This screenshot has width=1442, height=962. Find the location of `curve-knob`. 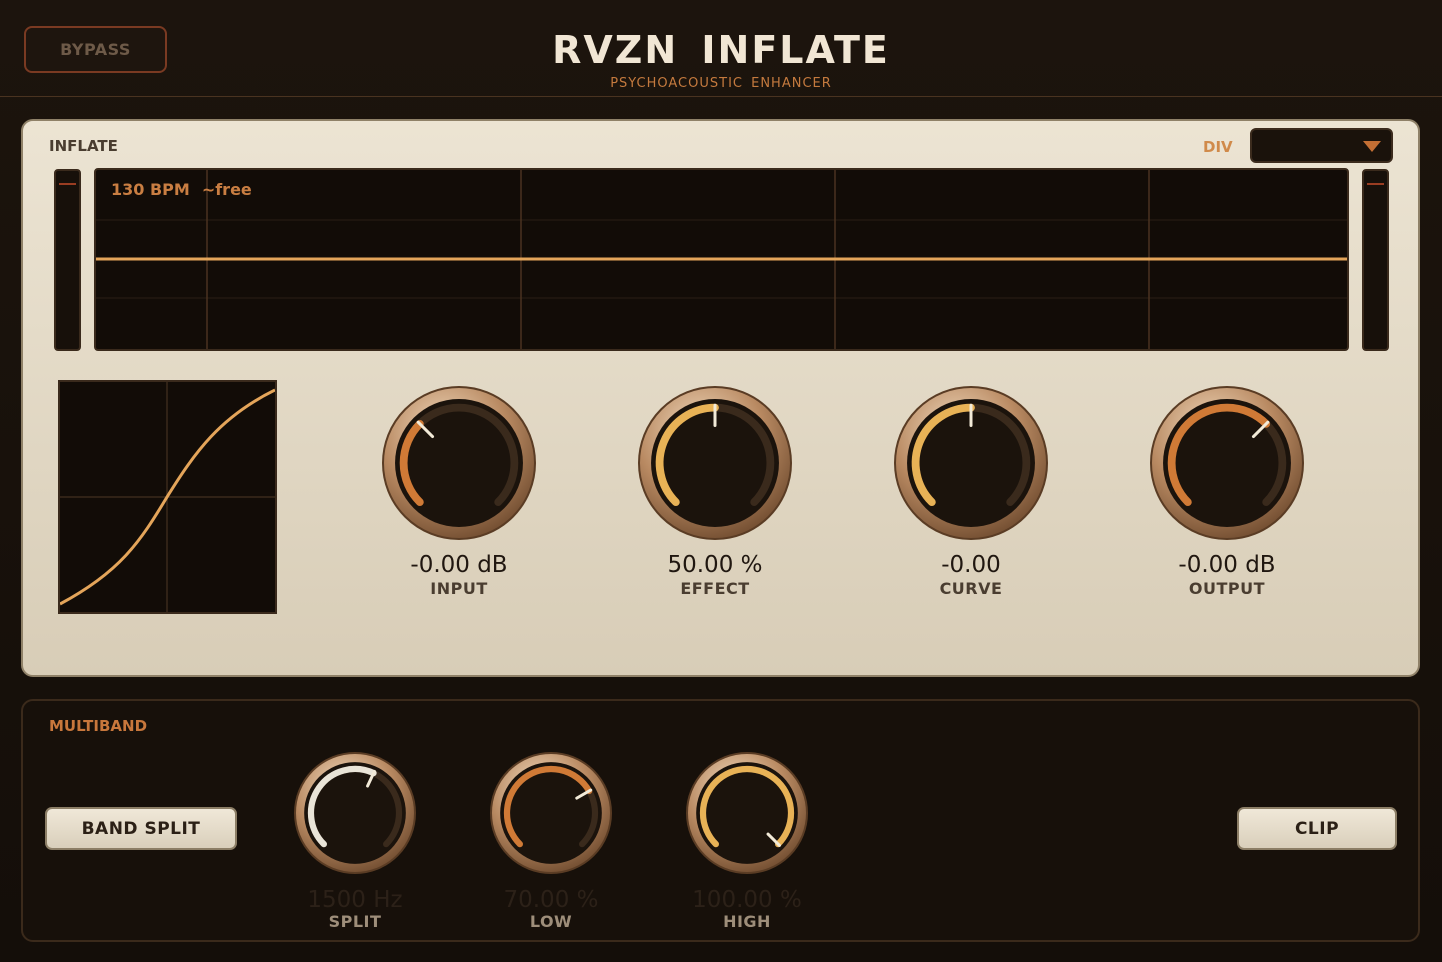

curve-knob is located at coordinates (971, 463).